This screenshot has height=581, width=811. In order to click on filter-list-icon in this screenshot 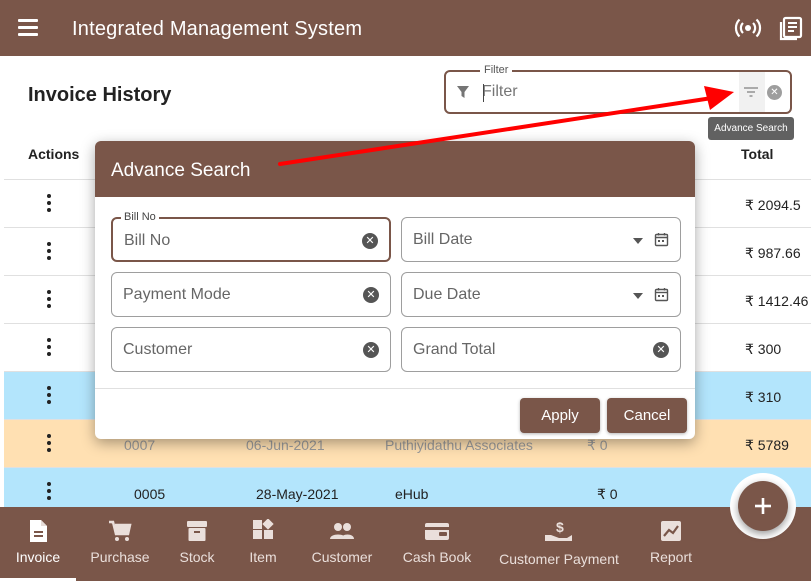, I will do `click(751, 92)`.